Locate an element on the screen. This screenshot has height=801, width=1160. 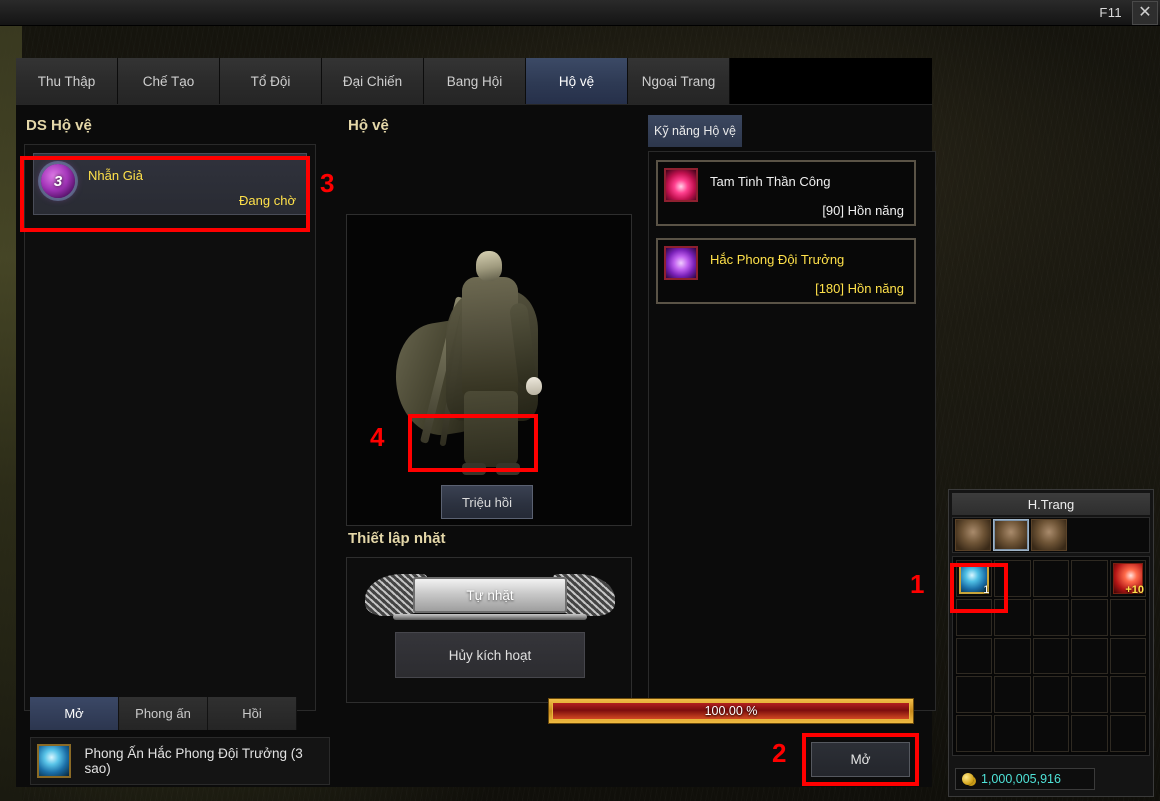
inventory-slot-4: +10 is located at coordinates (1127, 578).